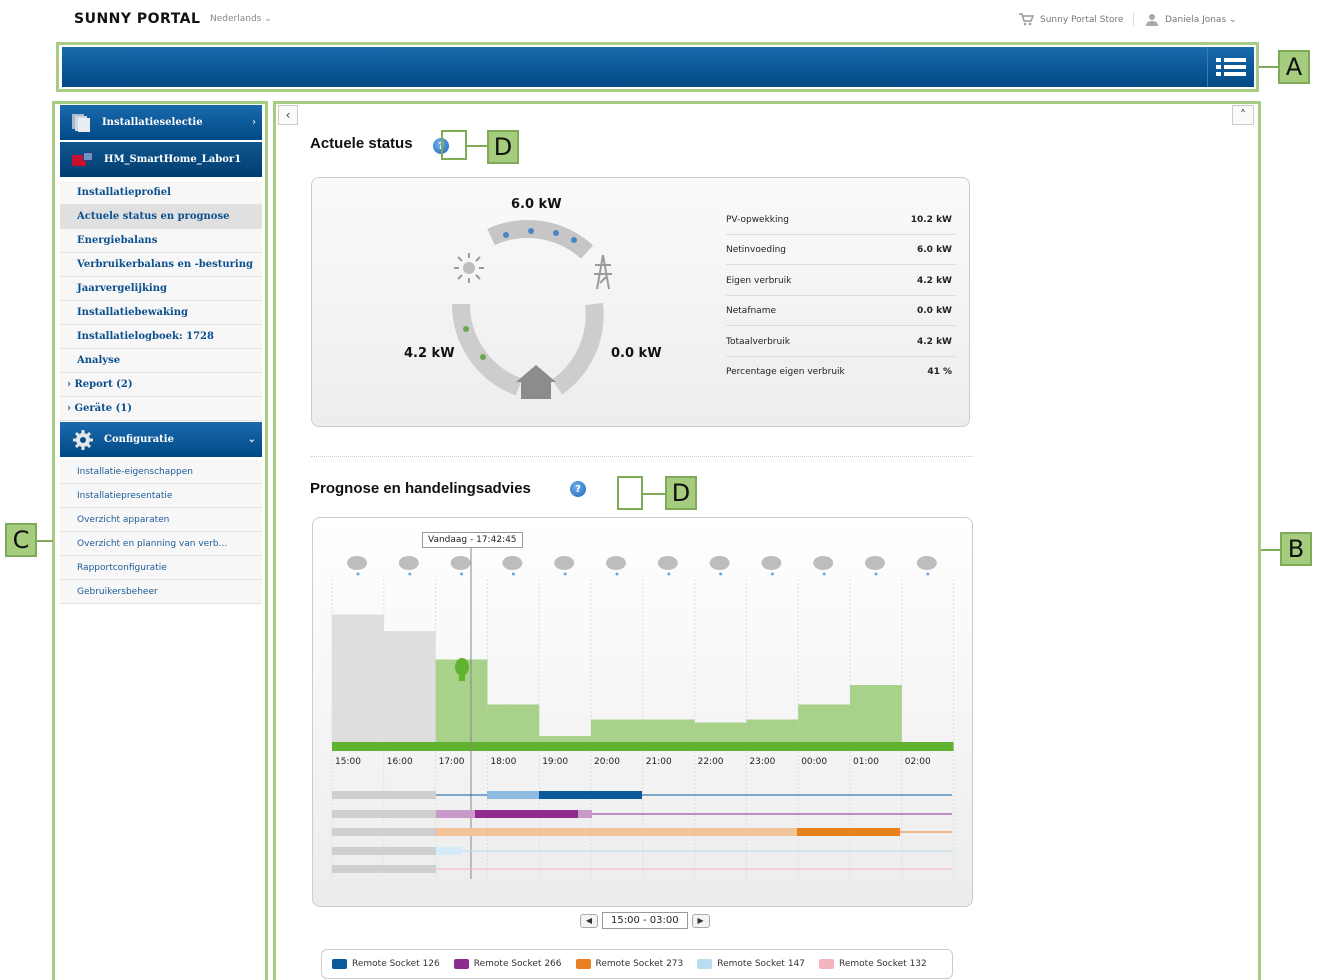 This screenshot has width=1317, height=980. What do you see at coordinates (785, 372) in the screenshot?
I see `status-label: Percentage eigen verbruik` at bounding box center [785, 372].